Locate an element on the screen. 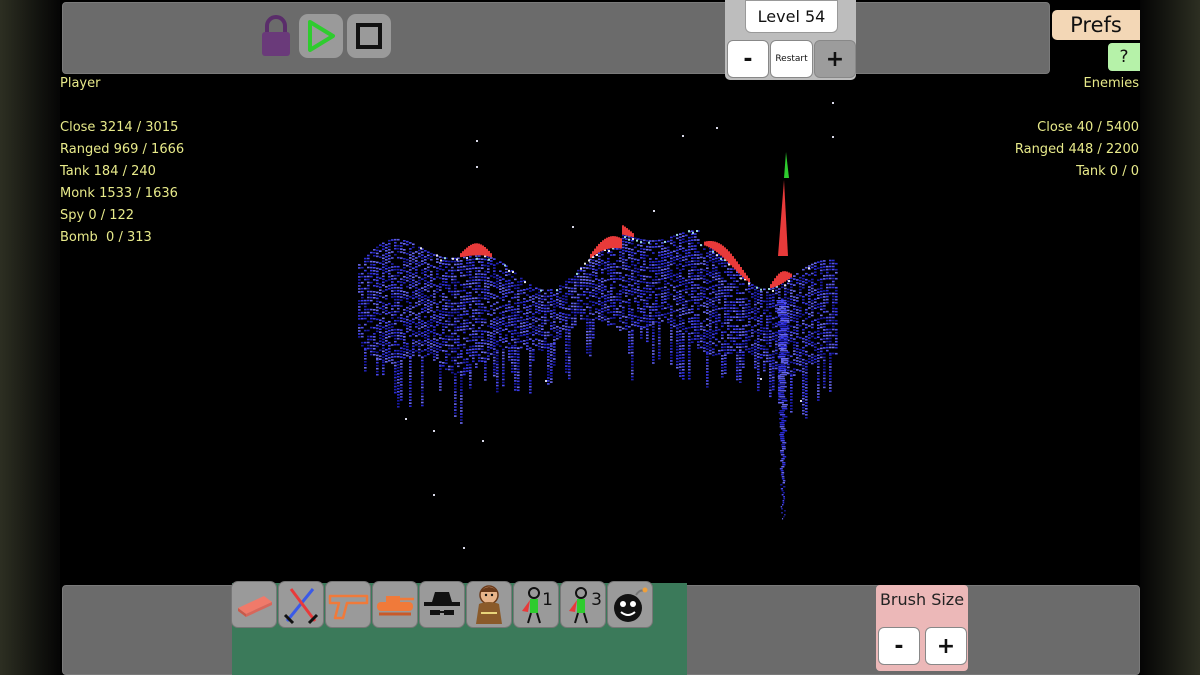 This screenshot has height=675, width=1200. ranged-unit-button is located at coordinates (348, 604).